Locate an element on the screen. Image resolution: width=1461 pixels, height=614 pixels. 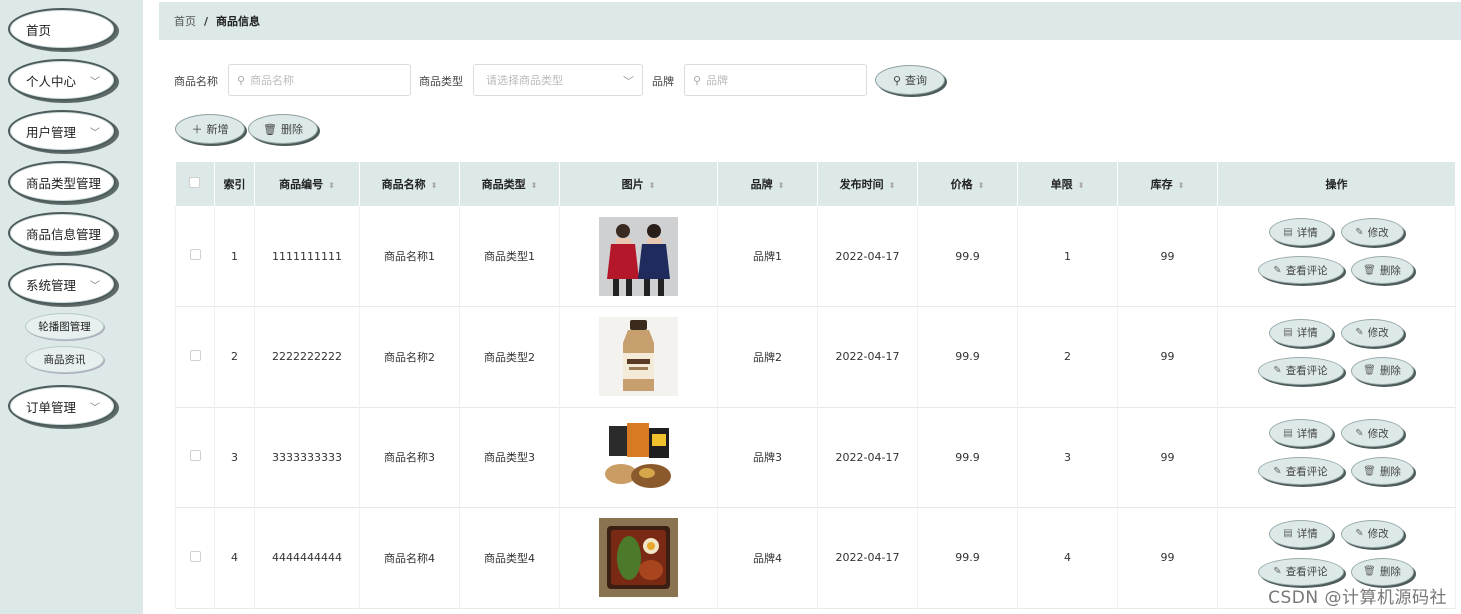
header-name: 商品名称 ⬍ is located at coordinates (409, 184).